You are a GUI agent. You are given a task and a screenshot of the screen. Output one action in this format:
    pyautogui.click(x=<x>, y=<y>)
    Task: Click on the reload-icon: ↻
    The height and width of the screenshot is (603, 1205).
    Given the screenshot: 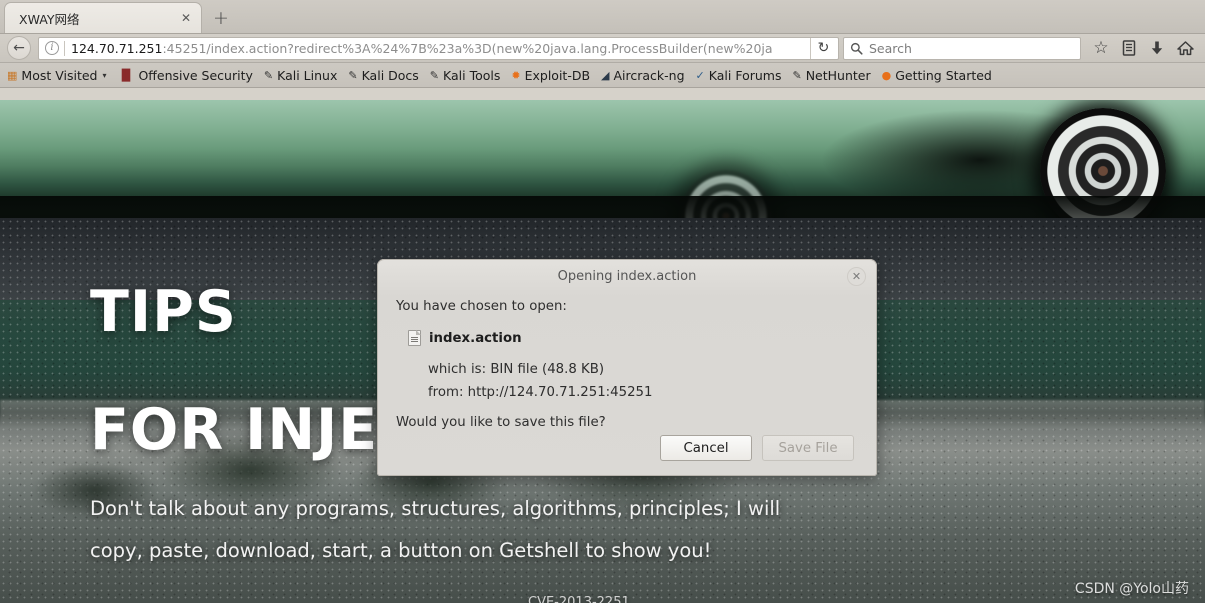 What is the action you would take?
    pyautogui.click(x=823, y=48)
    